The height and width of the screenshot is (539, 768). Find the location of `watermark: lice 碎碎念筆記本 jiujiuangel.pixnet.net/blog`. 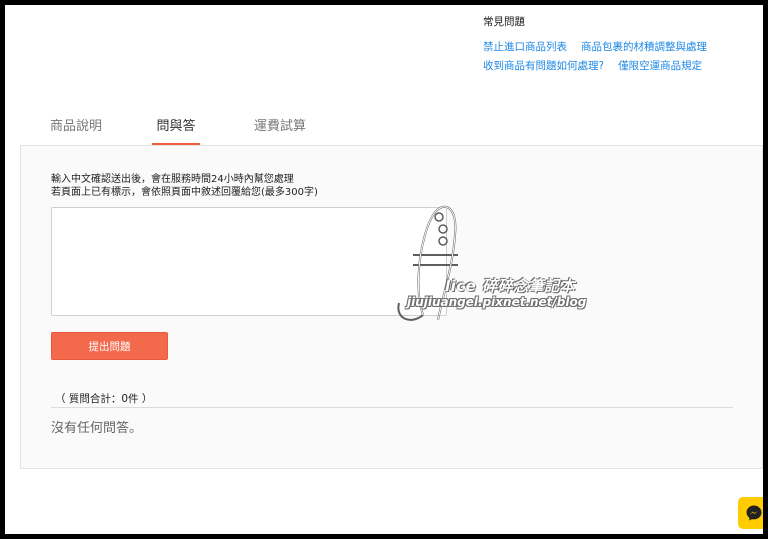

watermark: lice 碎碎念筆記本 jiujiuangel.pixnet.net/blog is located at coordinates (498, 265).